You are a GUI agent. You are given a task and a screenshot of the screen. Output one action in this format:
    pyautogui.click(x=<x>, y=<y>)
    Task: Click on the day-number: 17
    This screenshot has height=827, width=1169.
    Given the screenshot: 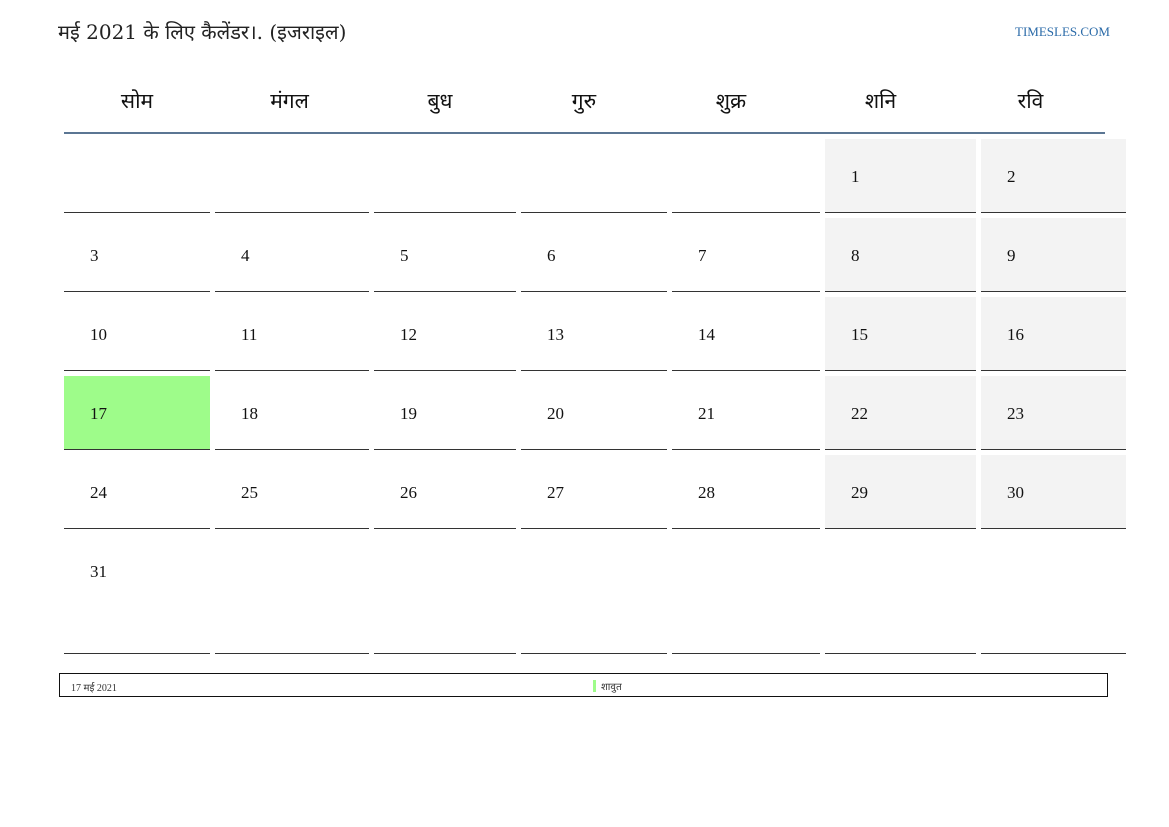 What is the action you would take?
    pyautogui.click(x=98, y=413)
    